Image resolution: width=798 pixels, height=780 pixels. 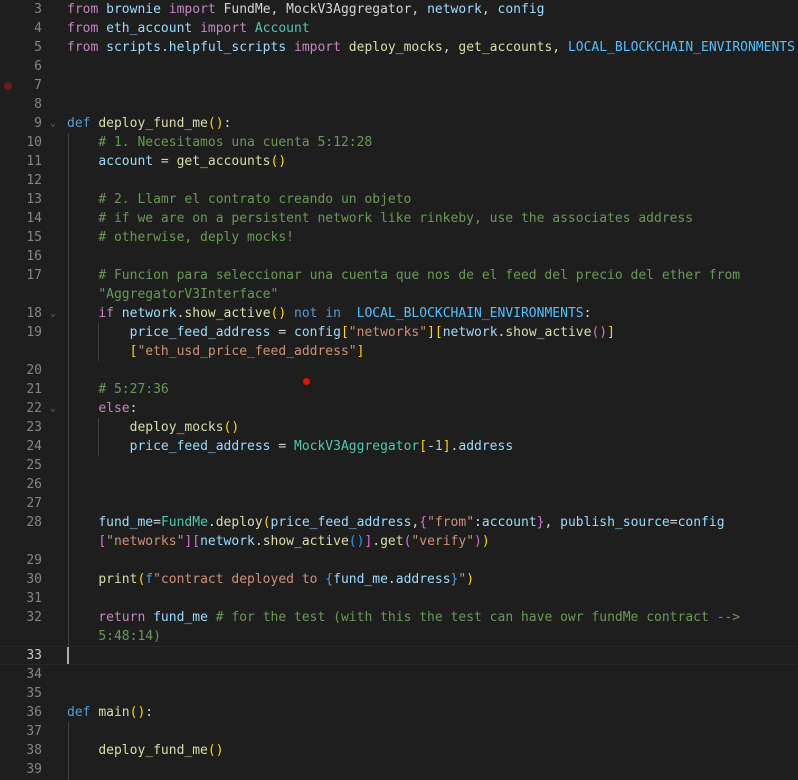 I want to click on line-number: 20, so click(x=34, y=370).